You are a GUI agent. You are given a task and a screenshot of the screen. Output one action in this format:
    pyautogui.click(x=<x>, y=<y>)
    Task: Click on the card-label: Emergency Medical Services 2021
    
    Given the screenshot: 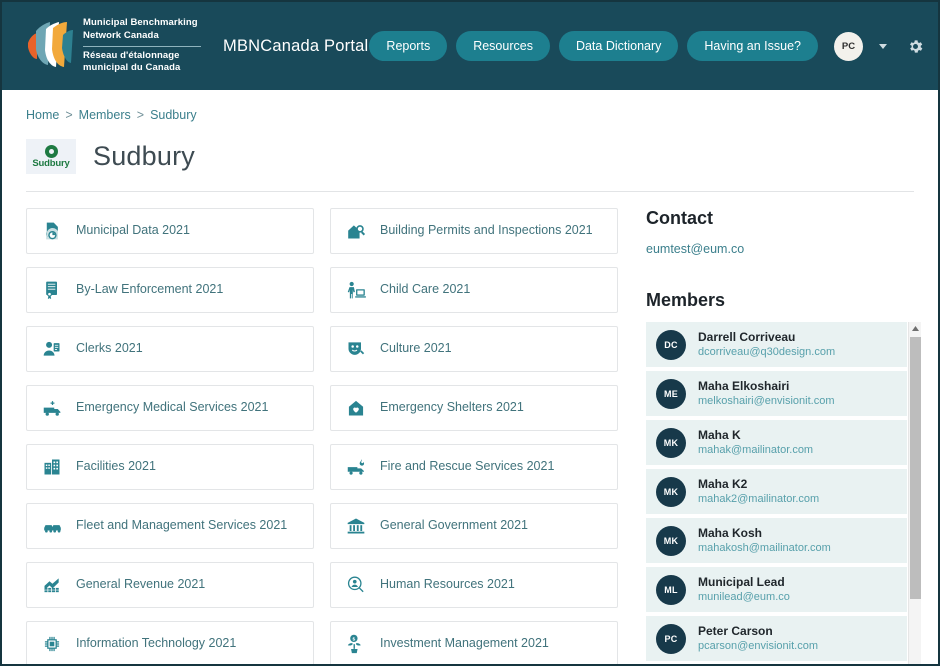 What is the action you would take?
    pyautogui.click(x=172, y=407)
    